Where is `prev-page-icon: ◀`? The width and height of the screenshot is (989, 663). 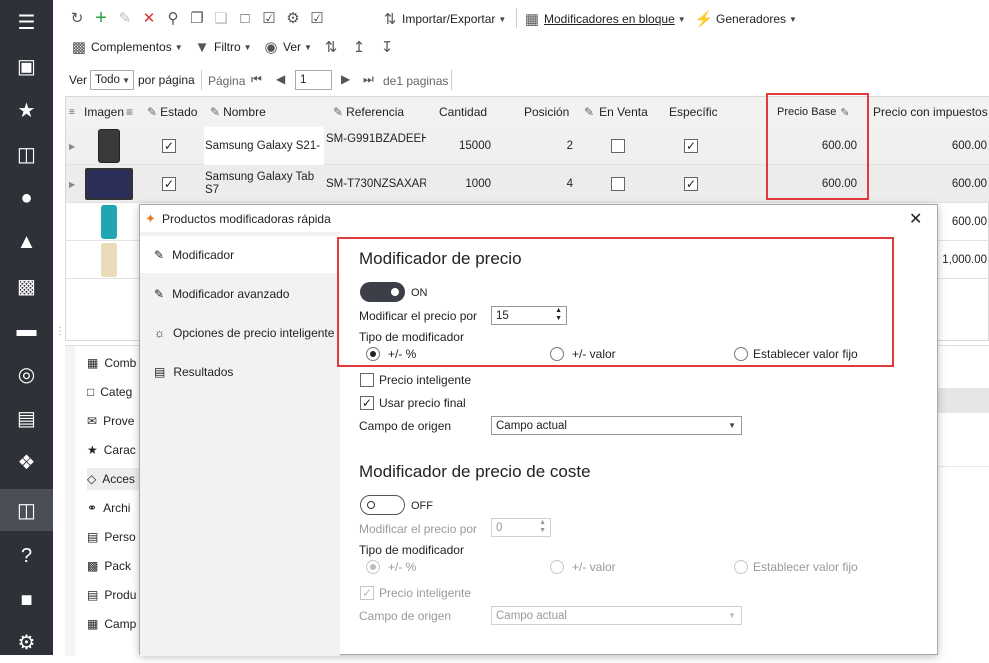
prev-page-icon: ◀ is located at coordinates (280, 79).